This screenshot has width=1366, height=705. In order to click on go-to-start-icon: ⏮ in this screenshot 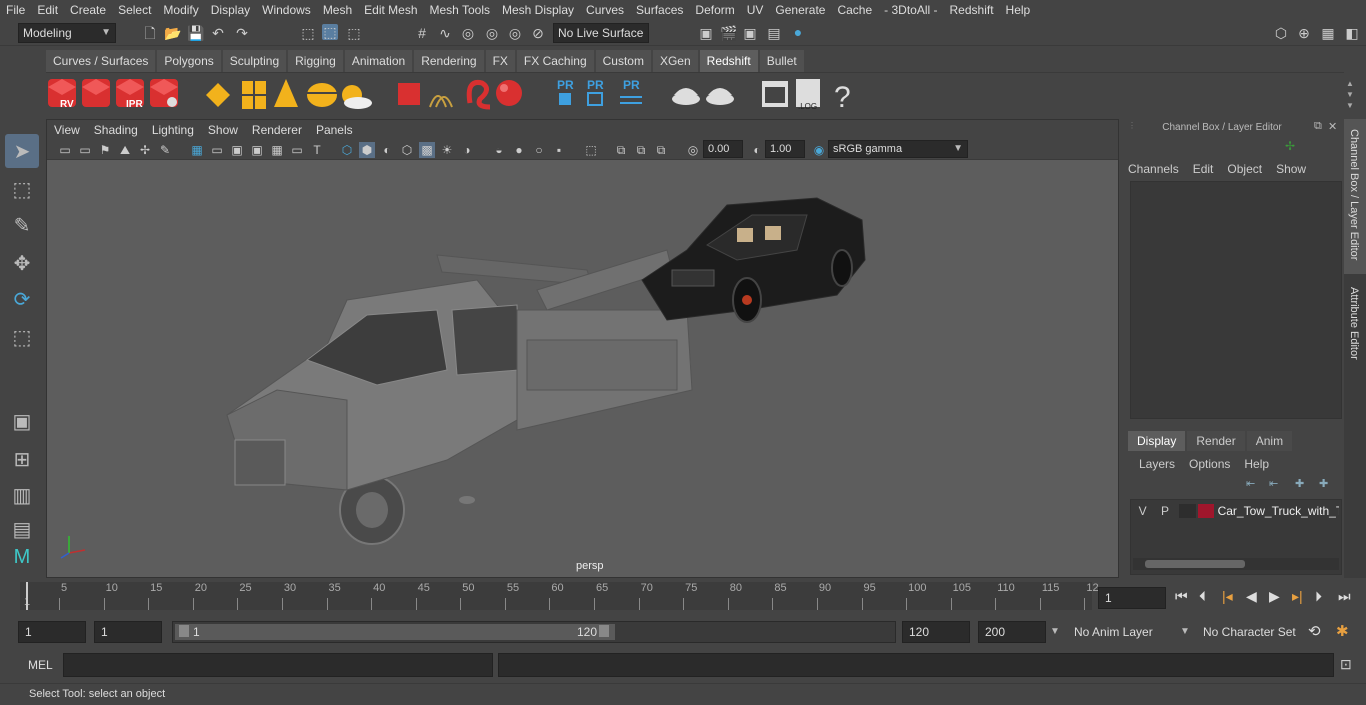, I will do `click(1181, 596)`.